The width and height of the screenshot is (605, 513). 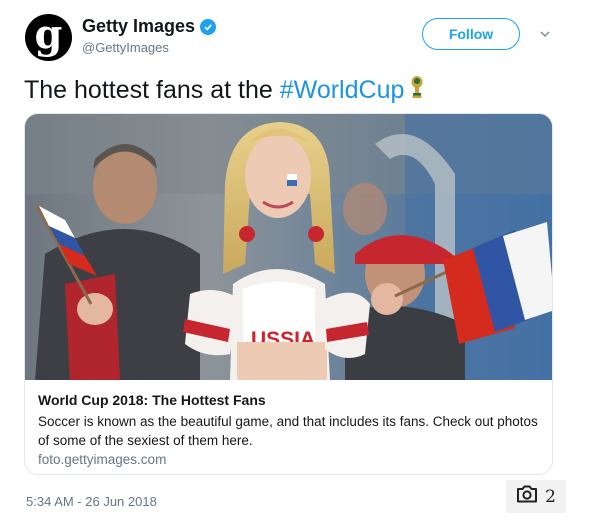 I want to click on author-handle: @GettyImages, so click(x=125, y=47).